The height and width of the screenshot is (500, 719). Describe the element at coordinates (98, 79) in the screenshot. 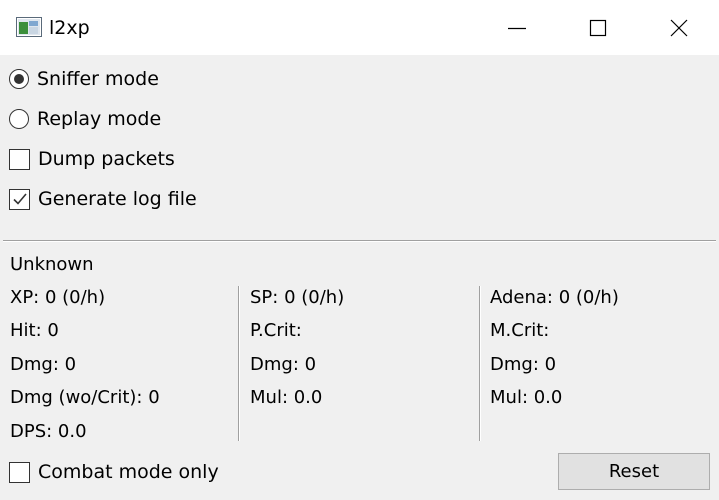

I see `sniffer-mode-label: Sniffer mode` at that location.